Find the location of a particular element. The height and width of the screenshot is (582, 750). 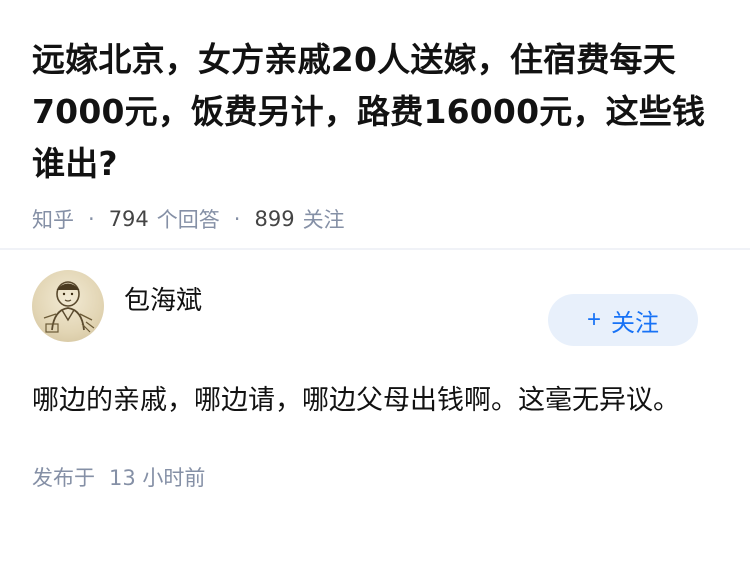

avatar is located at coordinates (68, 306).